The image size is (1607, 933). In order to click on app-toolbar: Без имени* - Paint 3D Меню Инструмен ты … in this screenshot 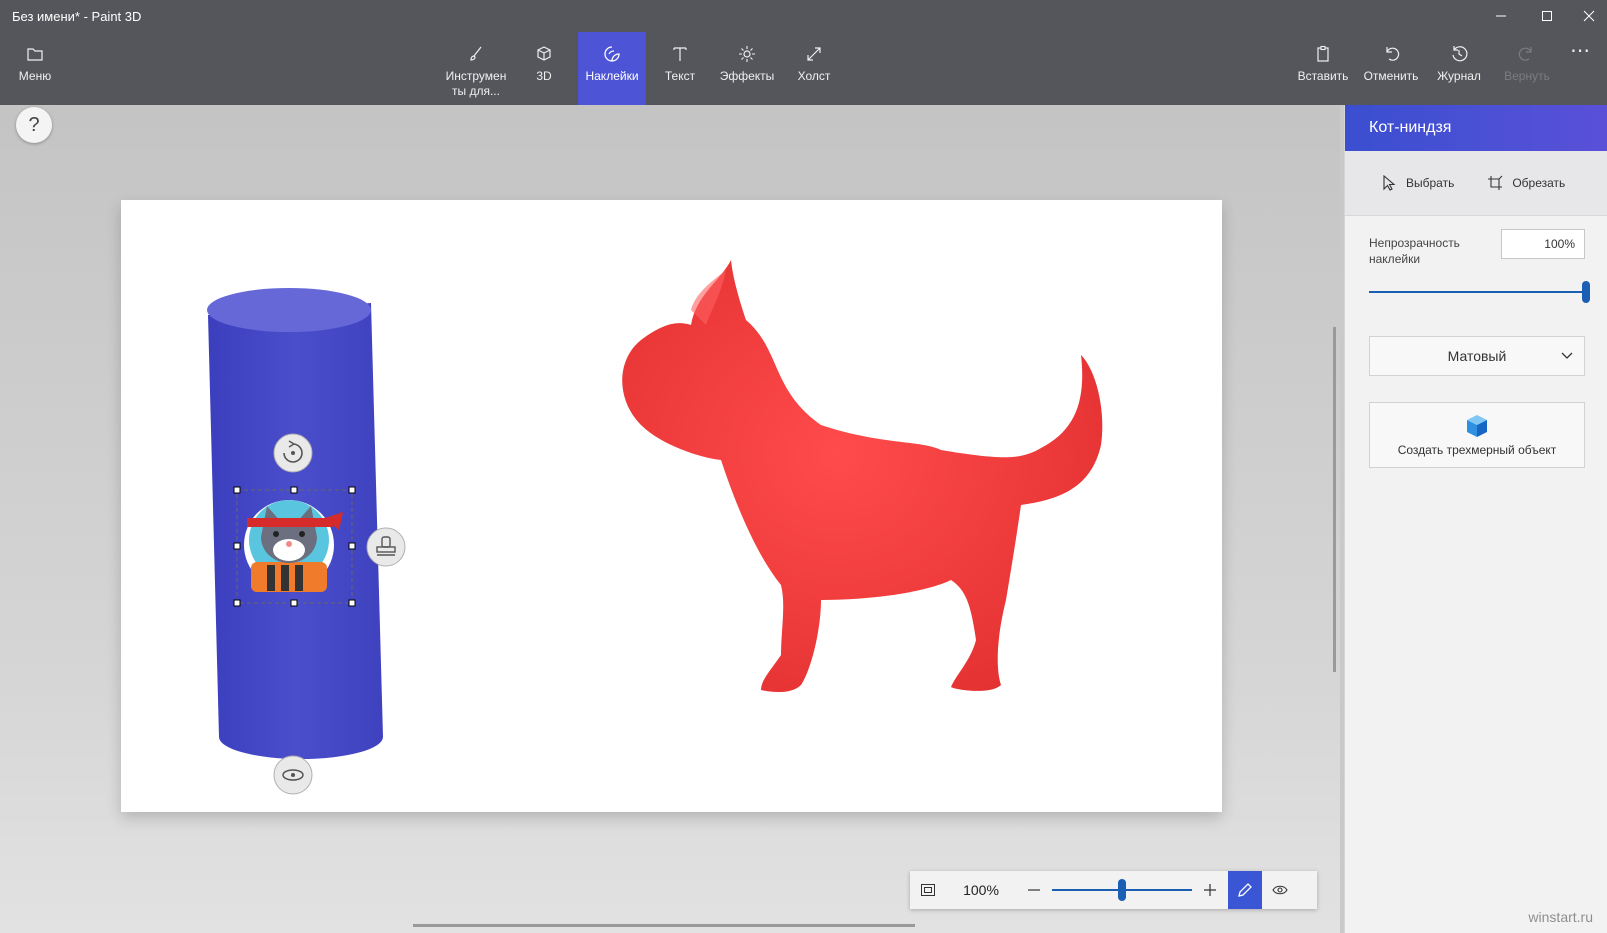, I will do `click(803, 52)`.